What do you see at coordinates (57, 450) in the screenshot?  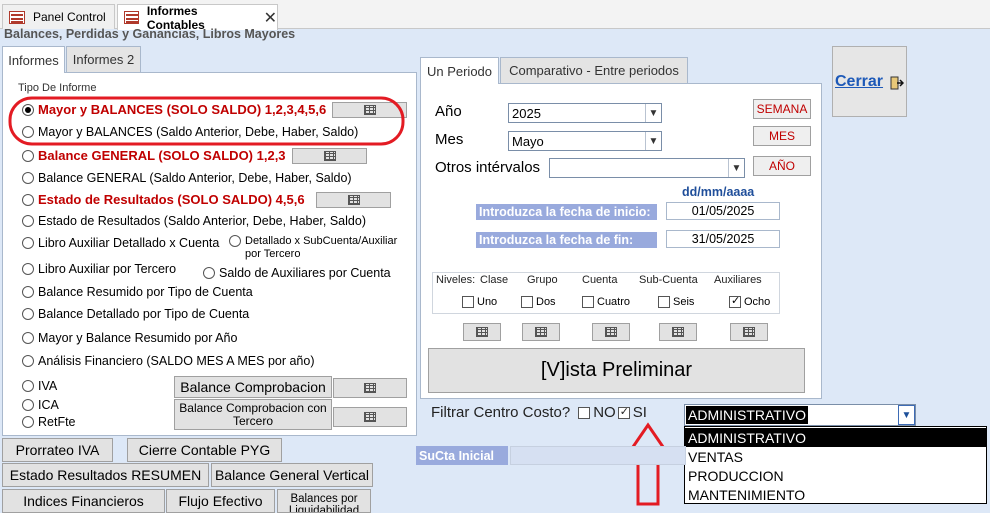 I see `prorrateo-iva-button: Prorrateo IVA` at bounding box center [57, 450].